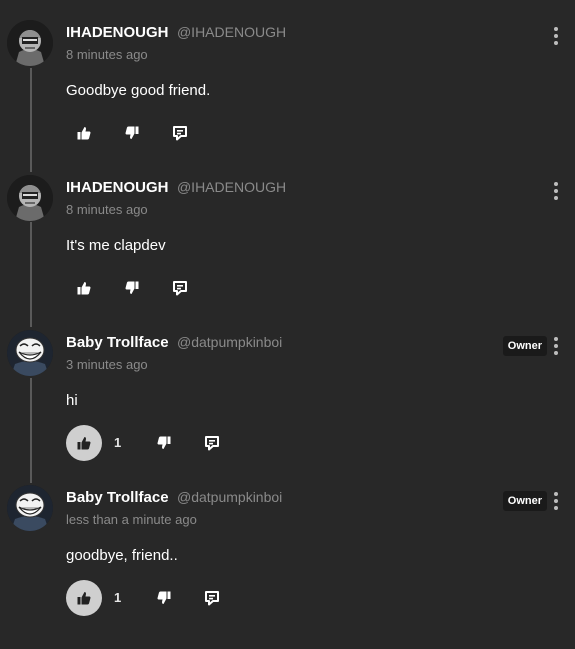 Image resolution: width=575 pixels, height=649 pixels. What do you see at coordinates (116, 245) in the screenshot?
I see `comment-text: It's me clapdev` at bounding box center [116, 245].